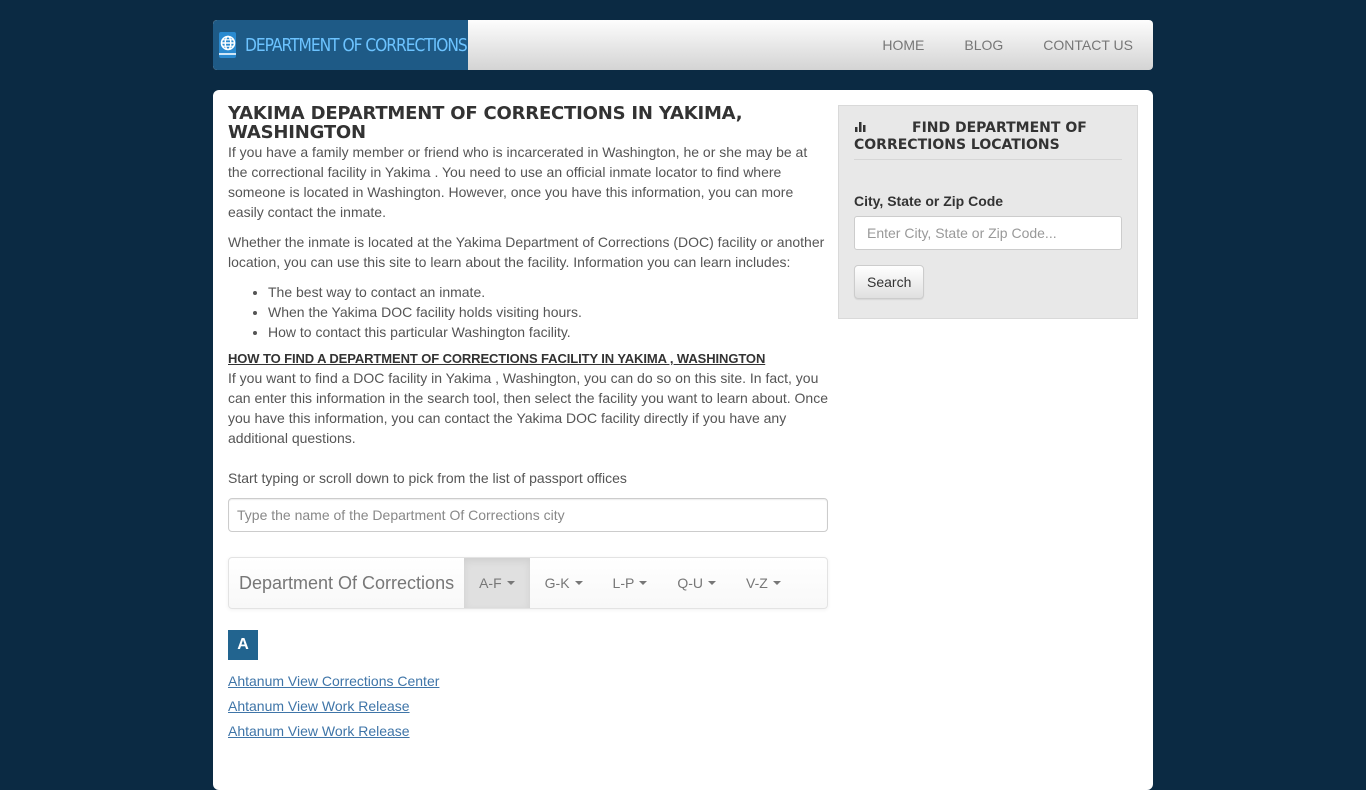 This screenshot has height=790, width=1366. What do you see at coordinates (889, 282) in the screenshot?
I see `search-button: Search` at bounding box center [889, 282].